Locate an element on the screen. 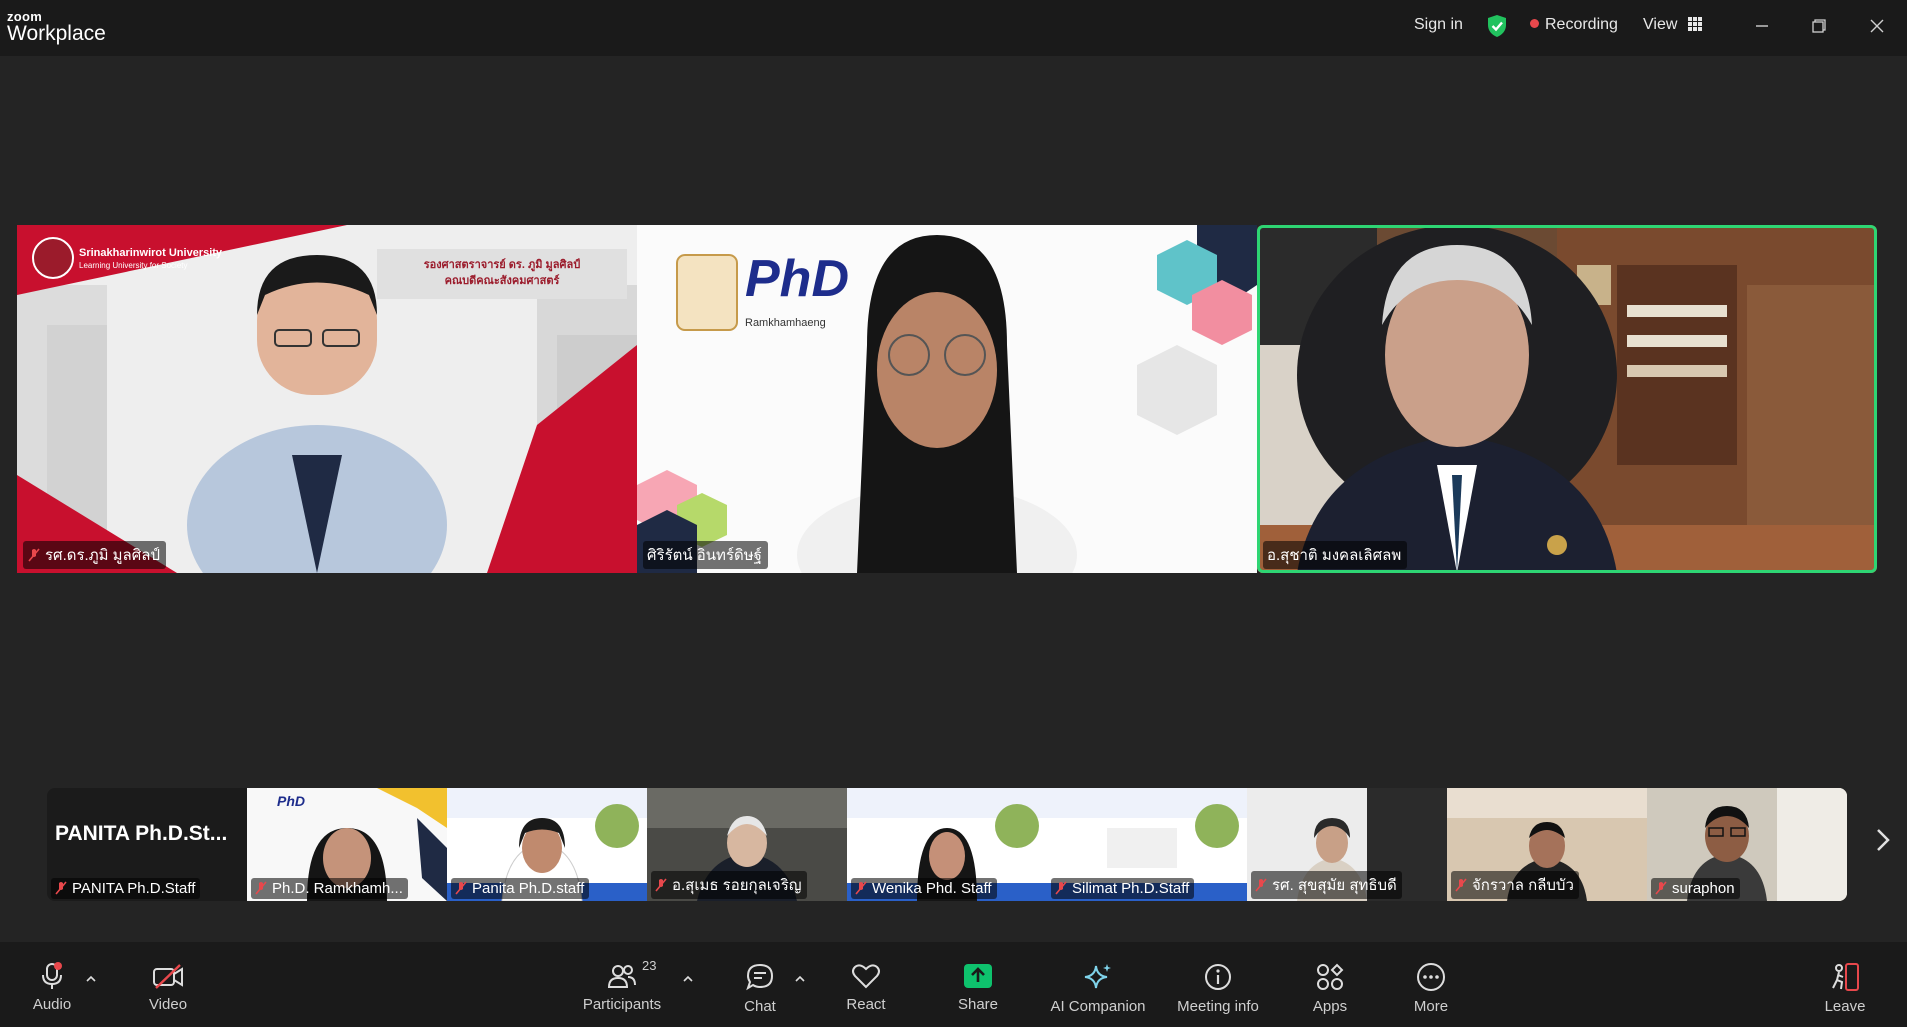 Image resolution: width=1907 pixels, height=1027 pixels. video-feed is located at coordinates (1567, 399).